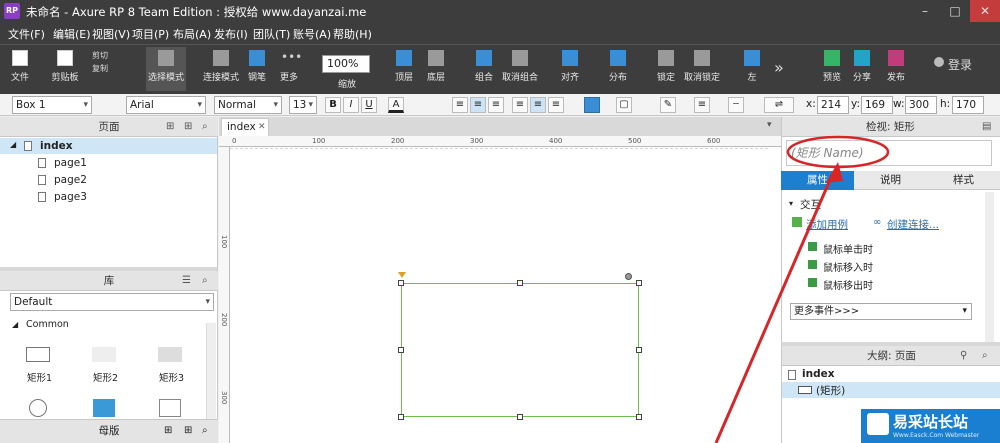 The height and width of the screenshot is (443, 1000). Describe the element at coordinates (221, 69) in the screenshot. I see `connect-mode-button: 连接模式` at that location.